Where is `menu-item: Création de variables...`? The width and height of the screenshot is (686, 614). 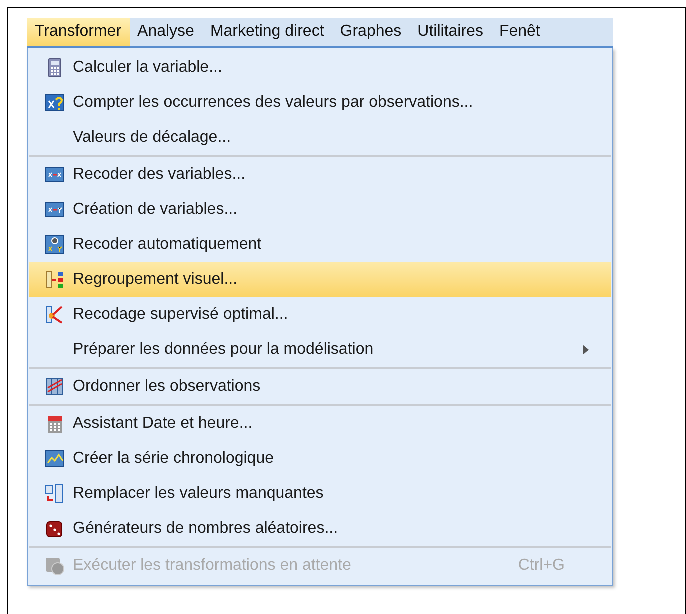
menu-item: Création de variables... is located at coordinates (320, 209).